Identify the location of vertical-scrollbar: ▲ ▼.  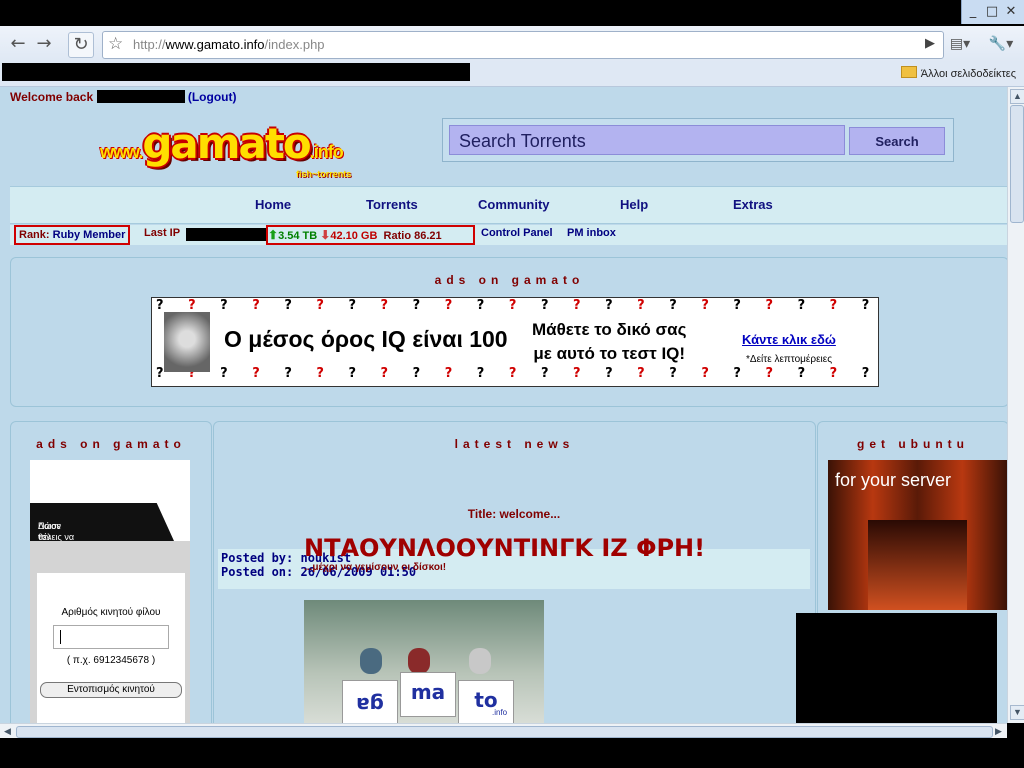
(1015, 405).